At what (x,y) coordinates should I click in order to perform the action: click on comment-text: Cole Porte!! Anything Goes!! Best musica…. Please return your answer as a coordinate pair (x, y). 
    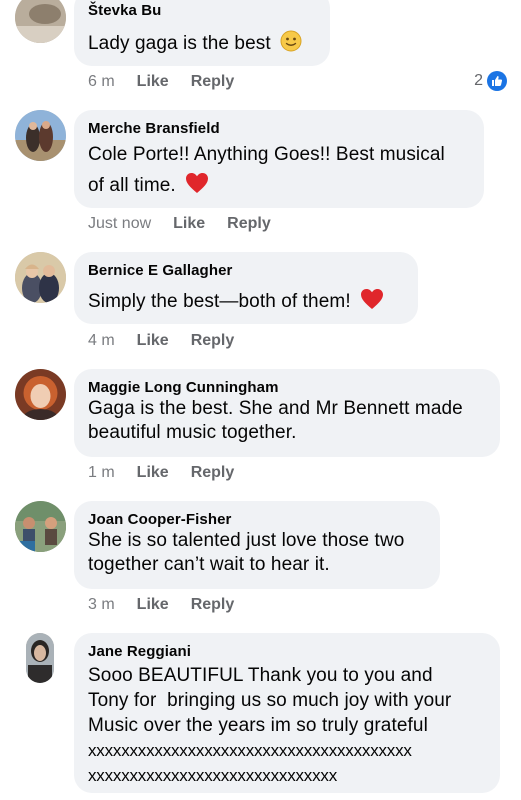
    Looking at the image, I should click on (266, 154).